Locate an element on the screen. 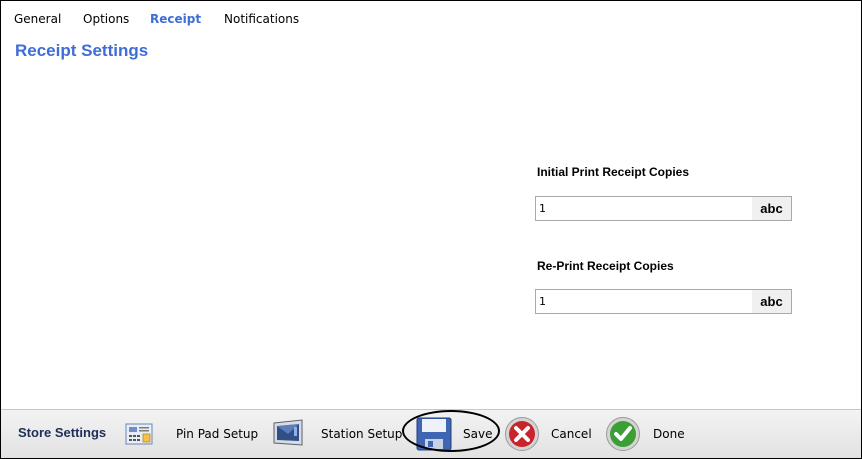  pin-pad-setup-label: Pin Pad Setup is located at coordinates (217, 434).